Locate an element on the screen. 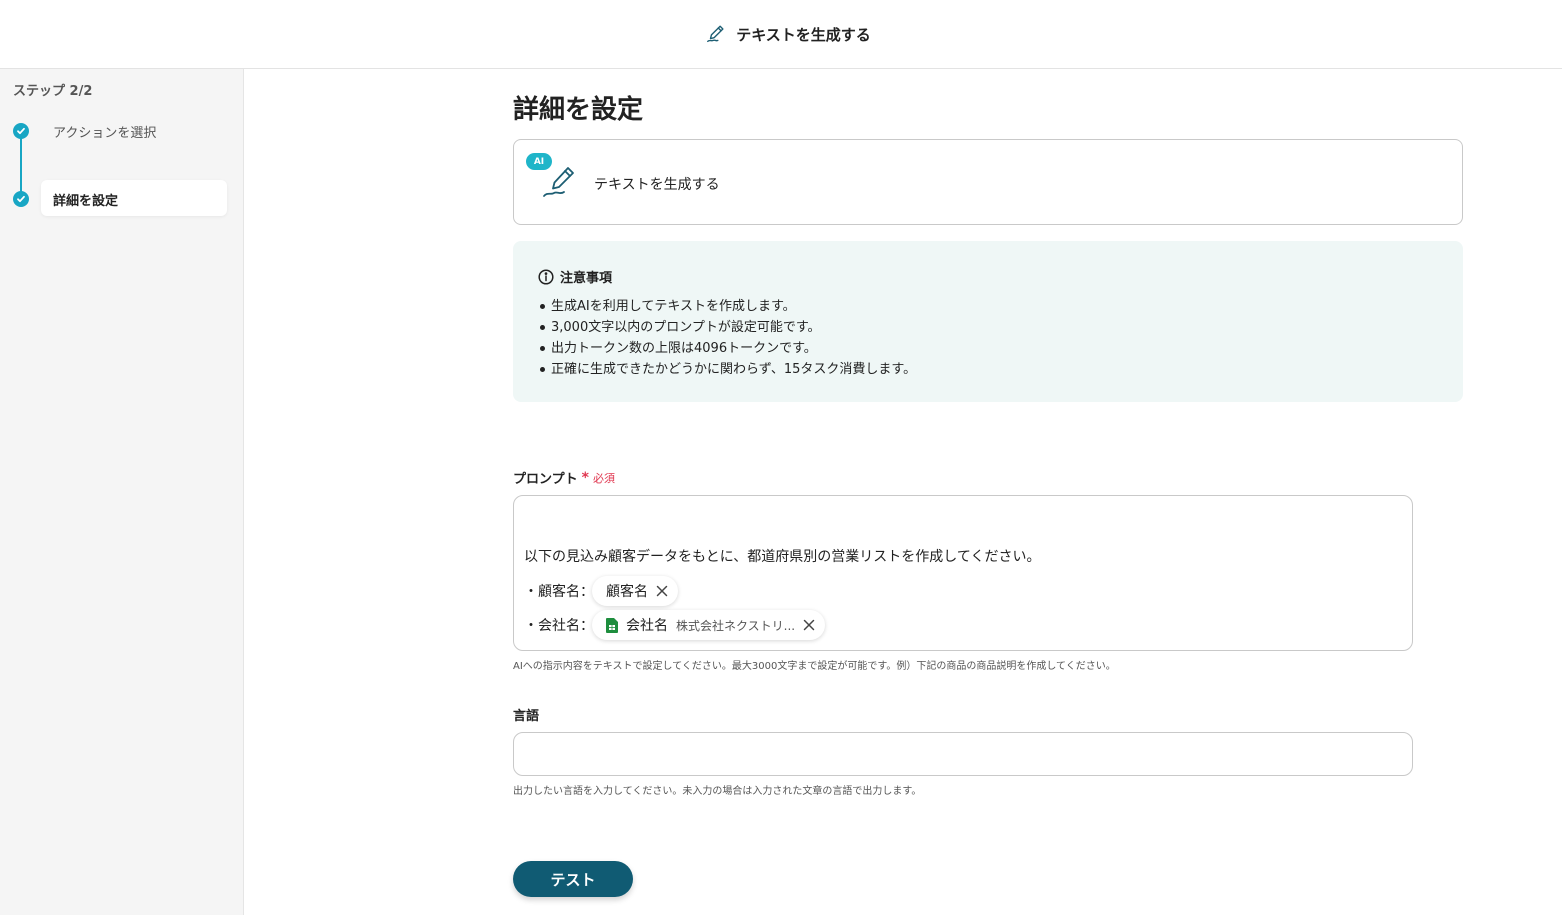  notice-header: 注意事項 is located at coordinates (575, 276).